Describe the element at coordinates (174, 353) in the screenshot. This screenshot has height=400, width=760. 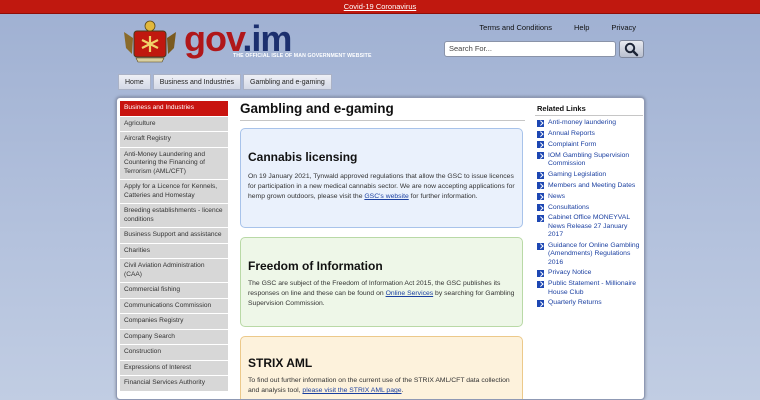
I see `nav-item: Construction` at that location.